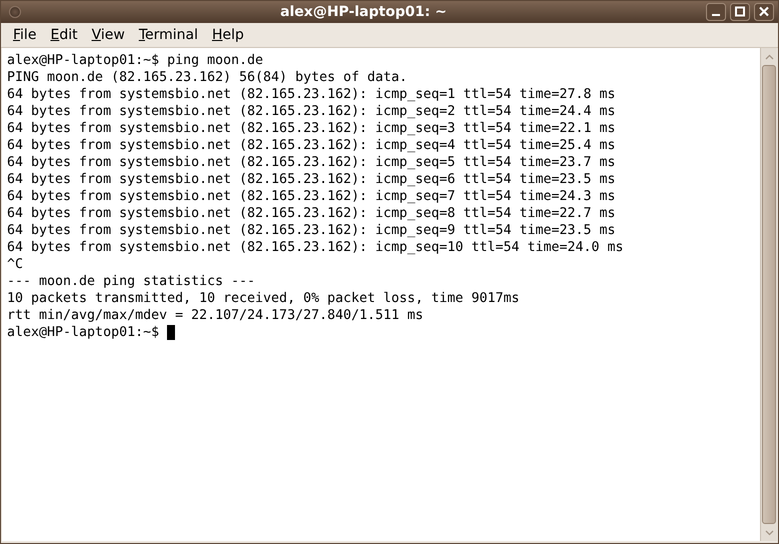 This screenshot has width=779, height=544. What do you see at coordinates (108, 35) in the screenshot?
I see `menu-item: View` at bounding box center [108, 35].